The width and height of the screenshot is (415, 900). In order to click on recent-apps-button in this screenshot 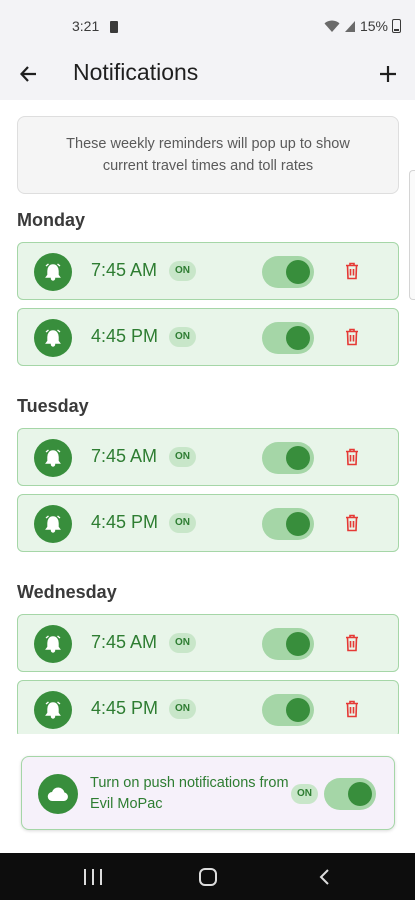, I will do `click(93, 877)`.